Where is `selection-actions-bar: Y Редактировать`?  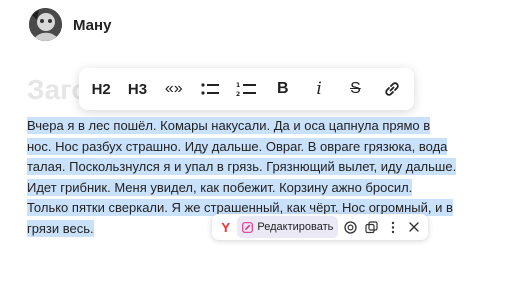
selection-actions-bar: Y Редактировать is located at coordinates (320, 227).